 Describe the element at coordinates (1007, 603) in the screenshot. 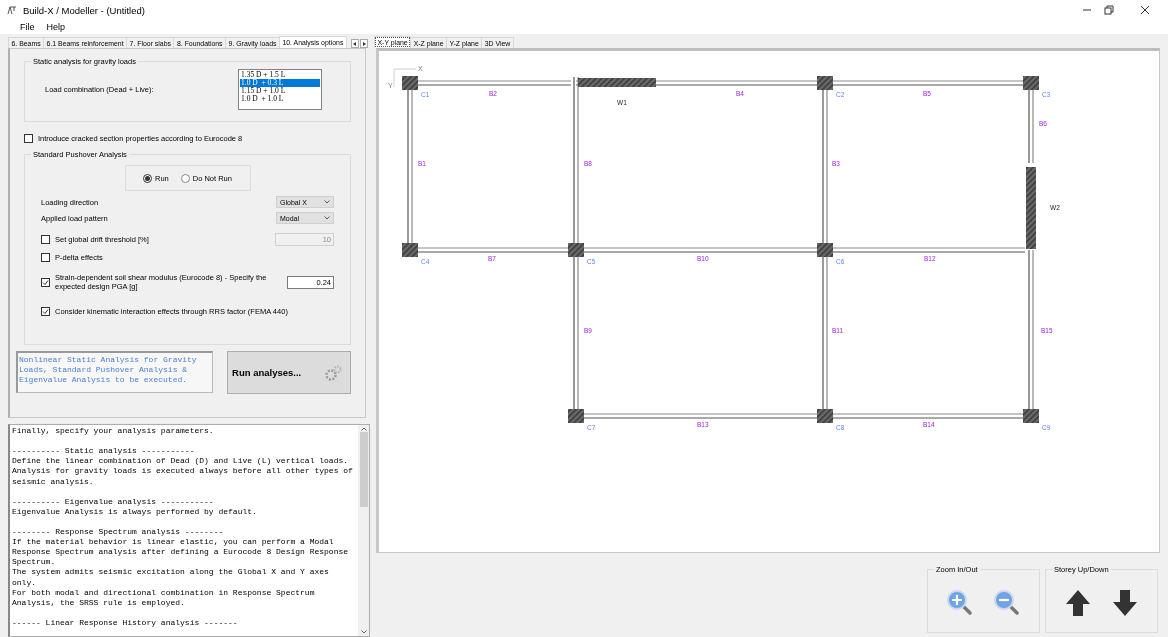

I see `zoom-out-button` at that location.